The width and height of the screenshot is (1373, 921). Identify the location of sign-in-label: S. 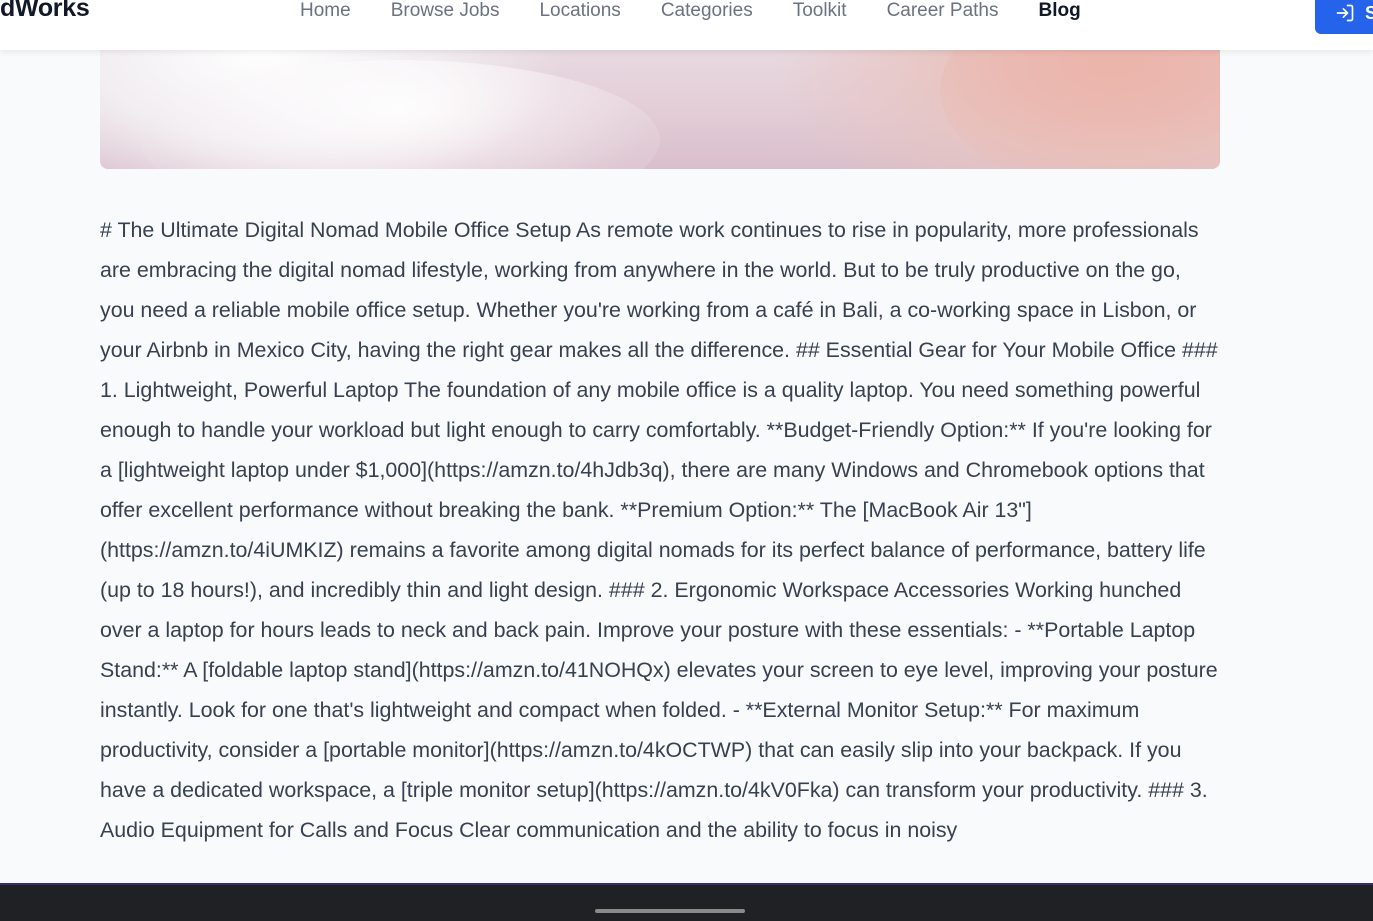
(1369, 12).